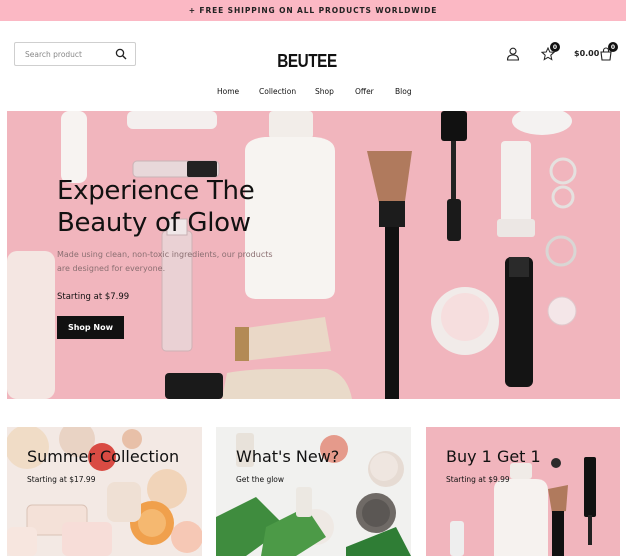  I want to click on cart-count-badge: 0, so click(613, 47).